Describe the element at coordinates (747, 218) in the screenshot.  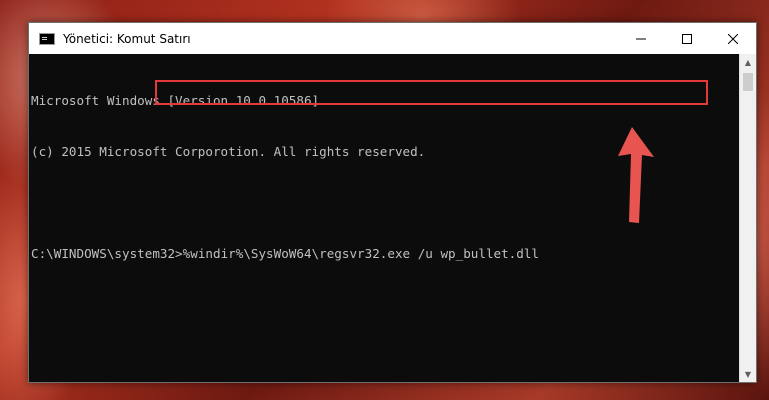
I see `vertical-scrollbar: ▲ ▼` at that location.